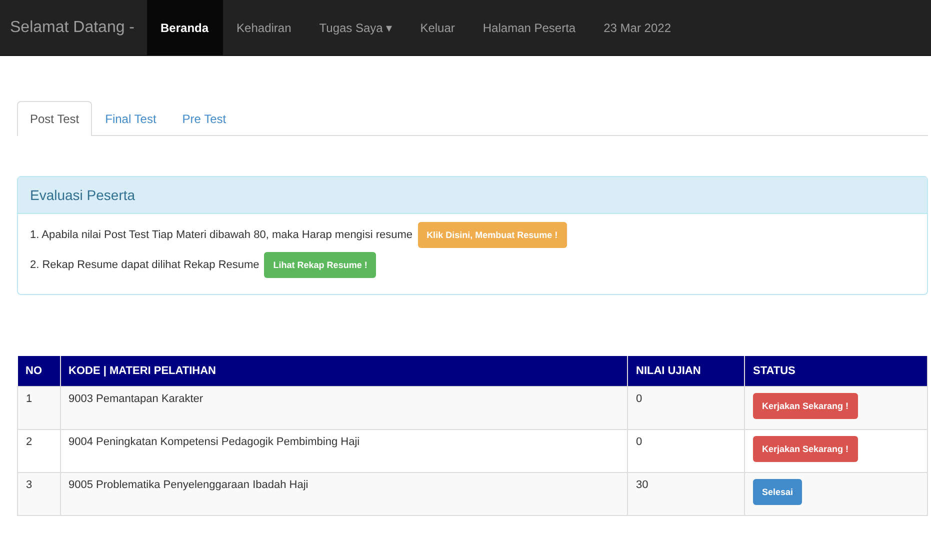 The image size is (931, 538). What do you see at coordinates (184, 27) in the screenshot?
I see `nav-link: Beranda` at bounding box center [184, 27].